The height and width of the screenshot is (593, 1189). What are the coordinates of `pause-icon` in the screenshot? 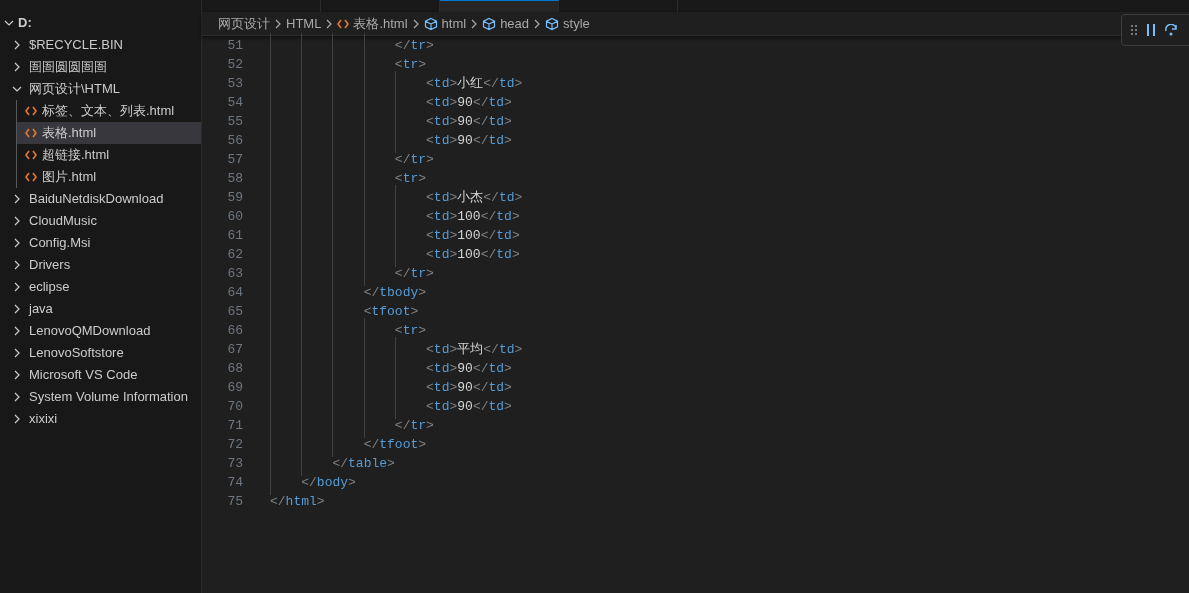 It's located at (1151, 30).